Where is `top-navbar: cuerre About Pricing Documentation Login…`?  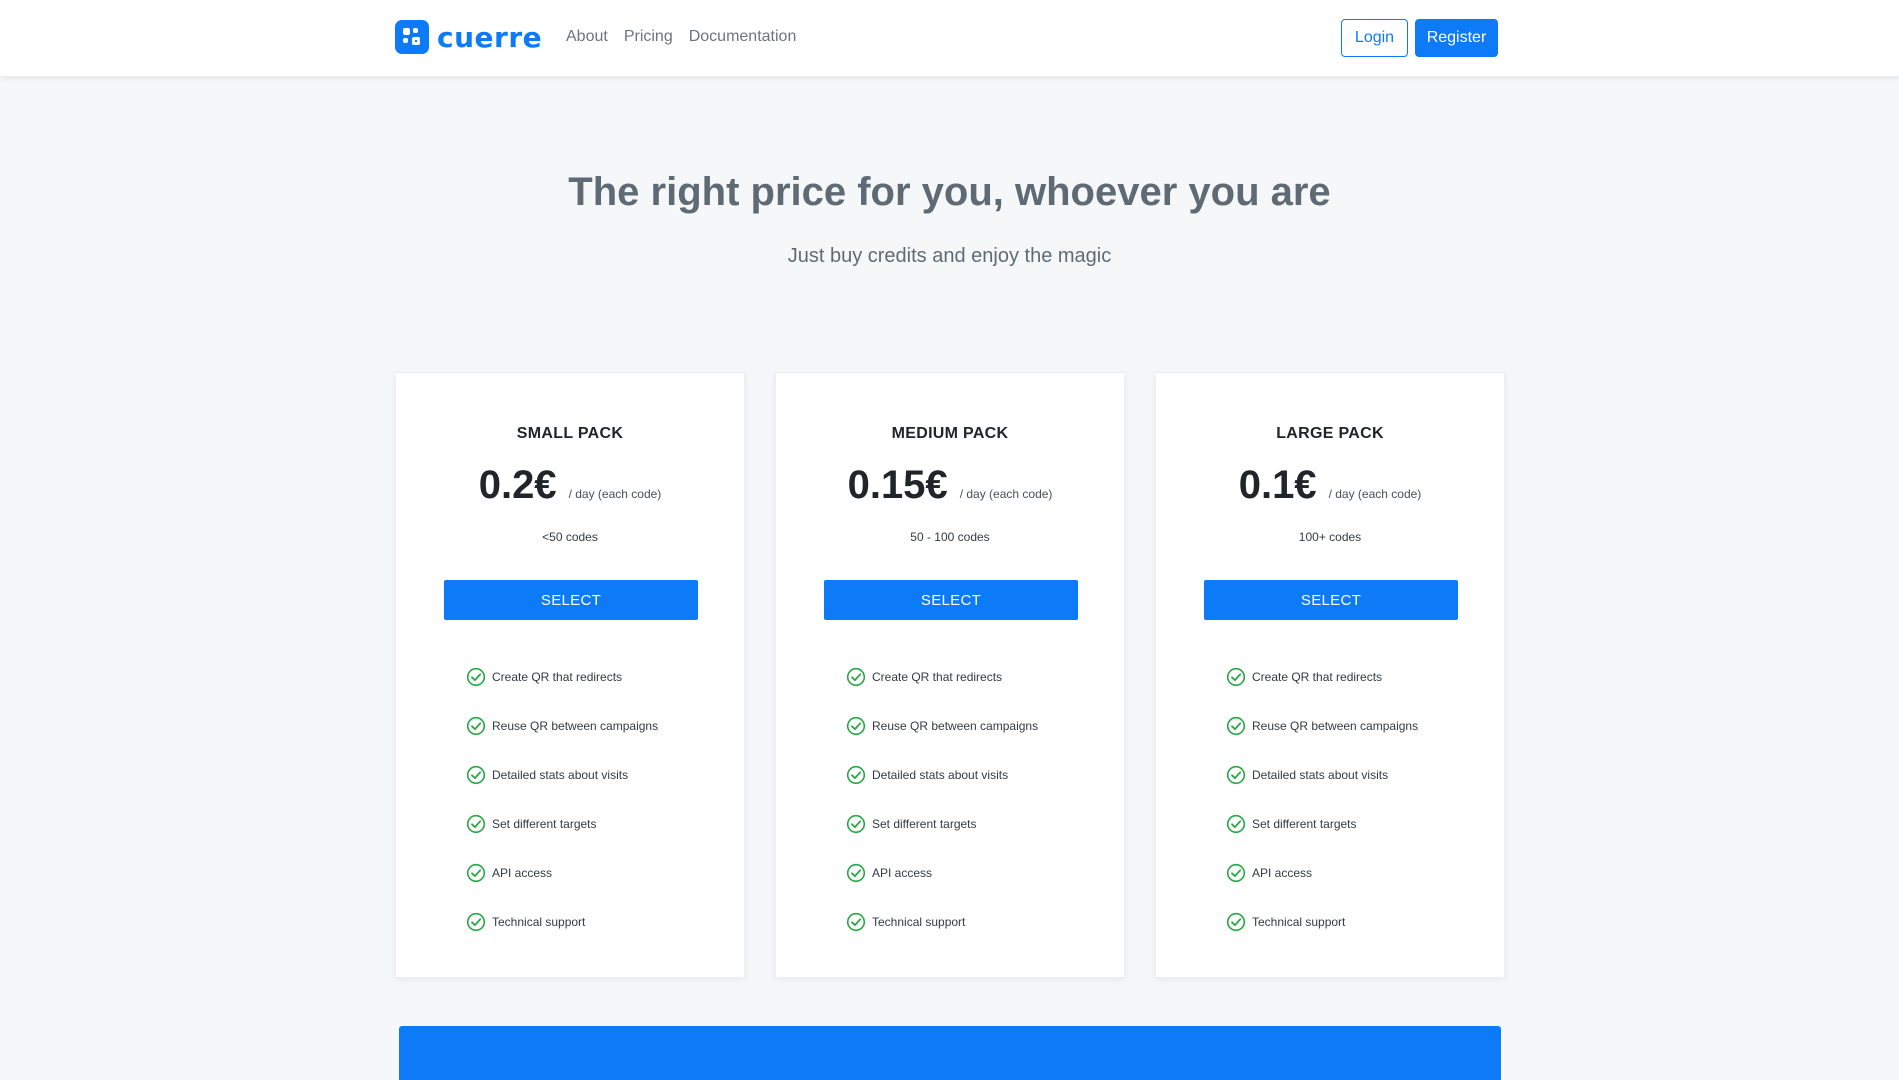
top-navbar: cuerre About Pricing Documentation Login… is located at coordinates (949, 38).